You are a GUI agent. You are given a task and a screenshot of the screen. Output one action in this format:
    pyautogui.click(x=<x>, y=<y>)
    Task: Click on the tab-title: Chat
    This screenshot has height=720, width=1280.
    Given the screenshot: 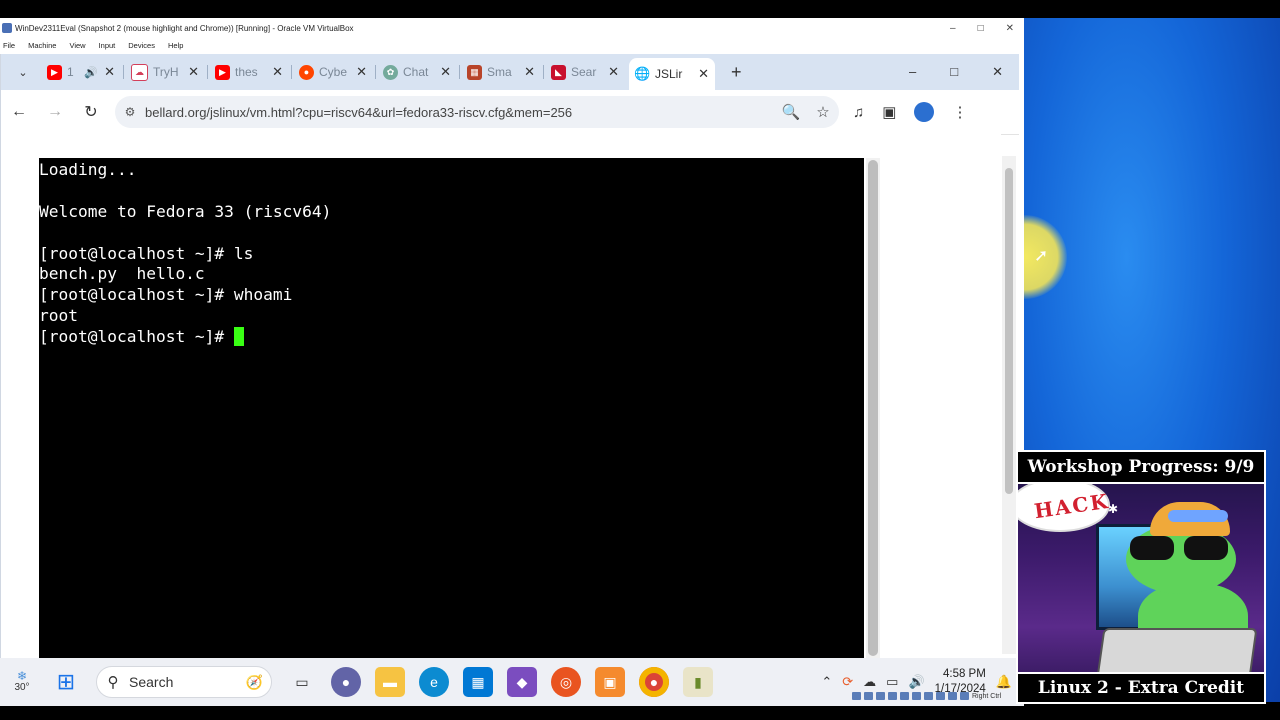 What is the action you would take?
    pyautogui.click(x=416, y=72)
    